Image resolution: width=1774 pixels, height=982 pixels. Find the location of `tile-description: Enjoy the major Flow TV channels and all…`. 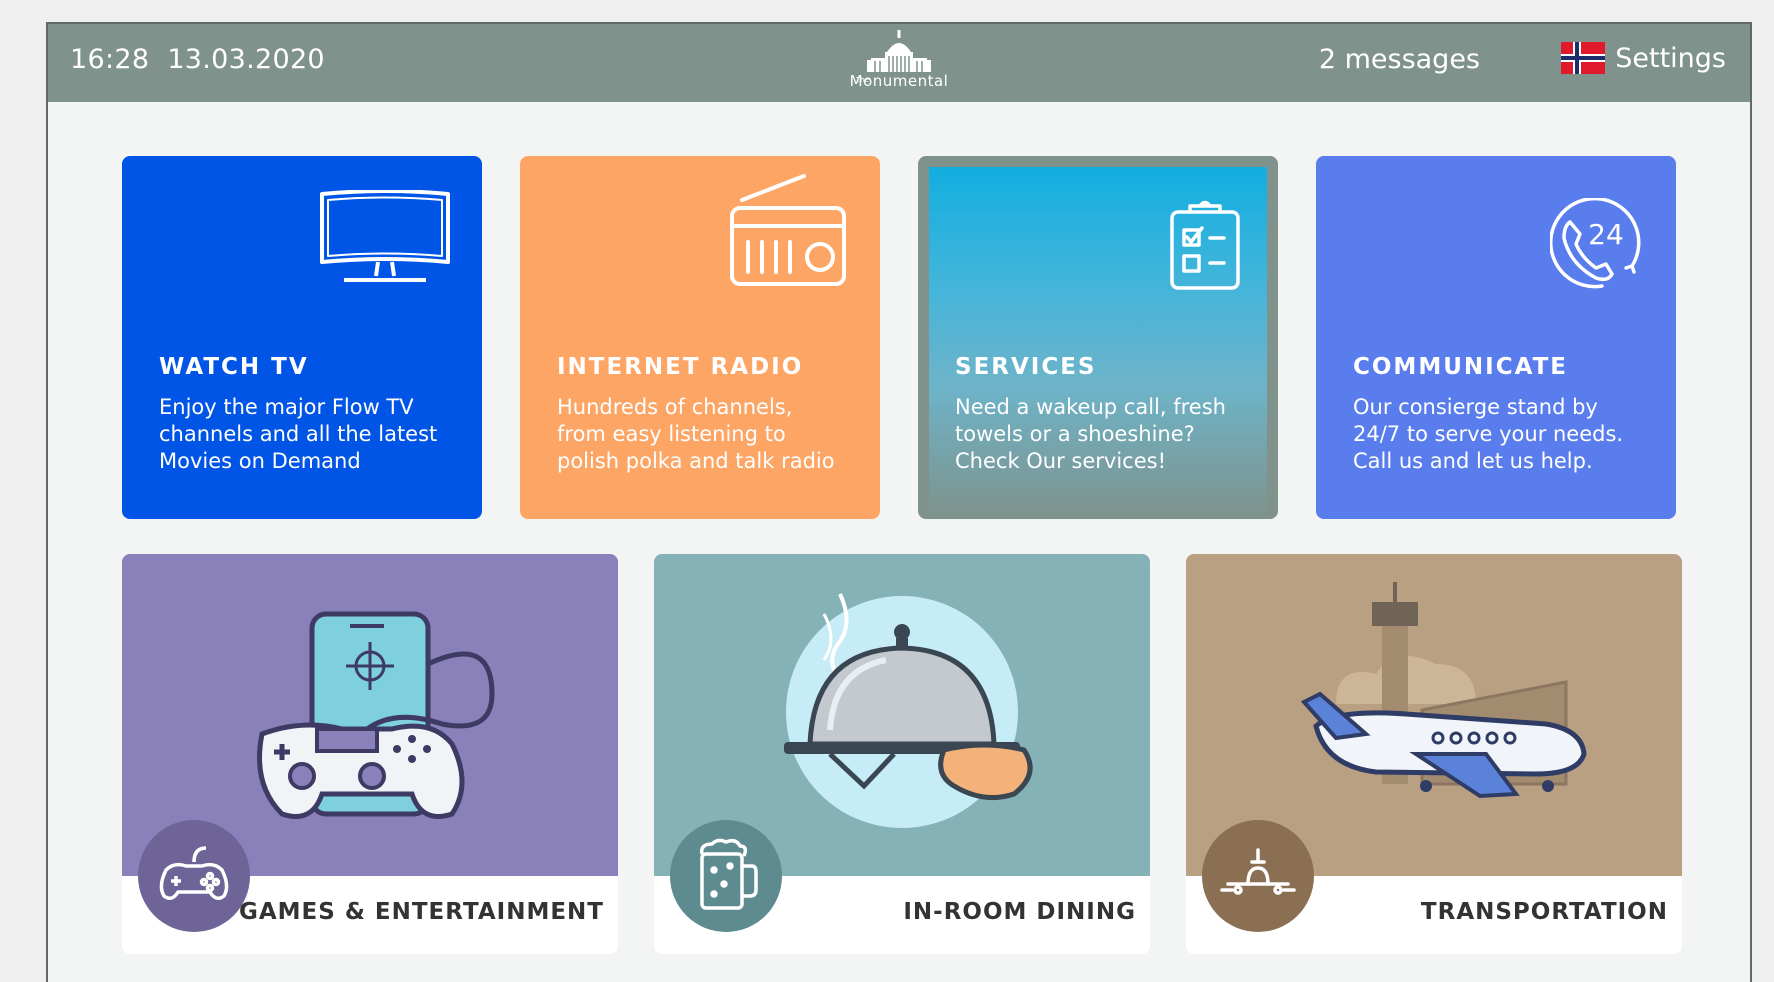

tile-description: Enjoy the major Flow TV channels and all… is located at coordinates (298, 434).